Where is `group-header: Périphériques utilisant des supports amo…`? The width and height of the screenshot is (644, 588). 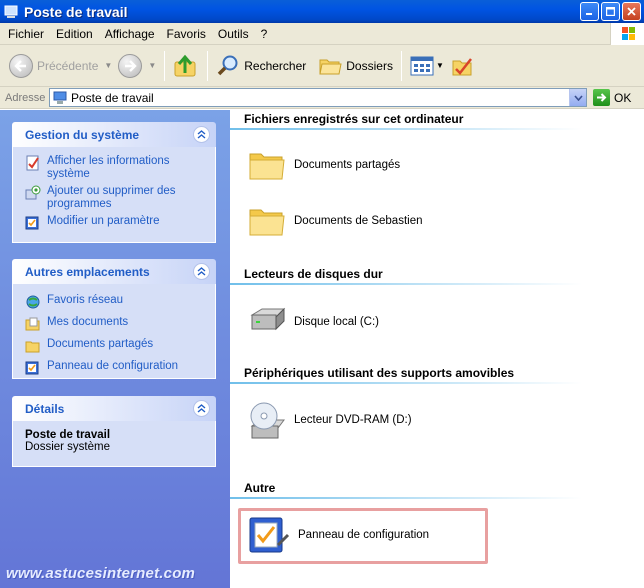
group-header: Périphériques utilisant des supports amo… is located at coordinates (379, 373).